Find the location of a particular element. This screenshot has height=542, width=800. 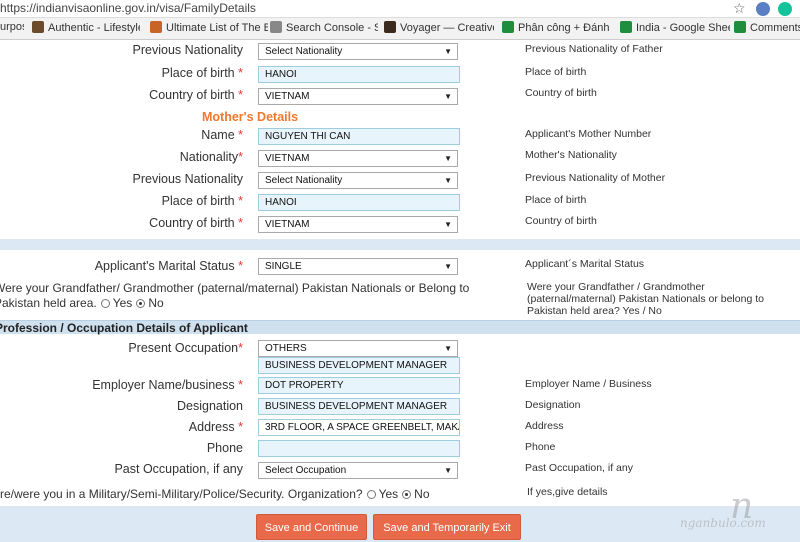

father-country-help: Country of birth is located at coordinates (561, 93).